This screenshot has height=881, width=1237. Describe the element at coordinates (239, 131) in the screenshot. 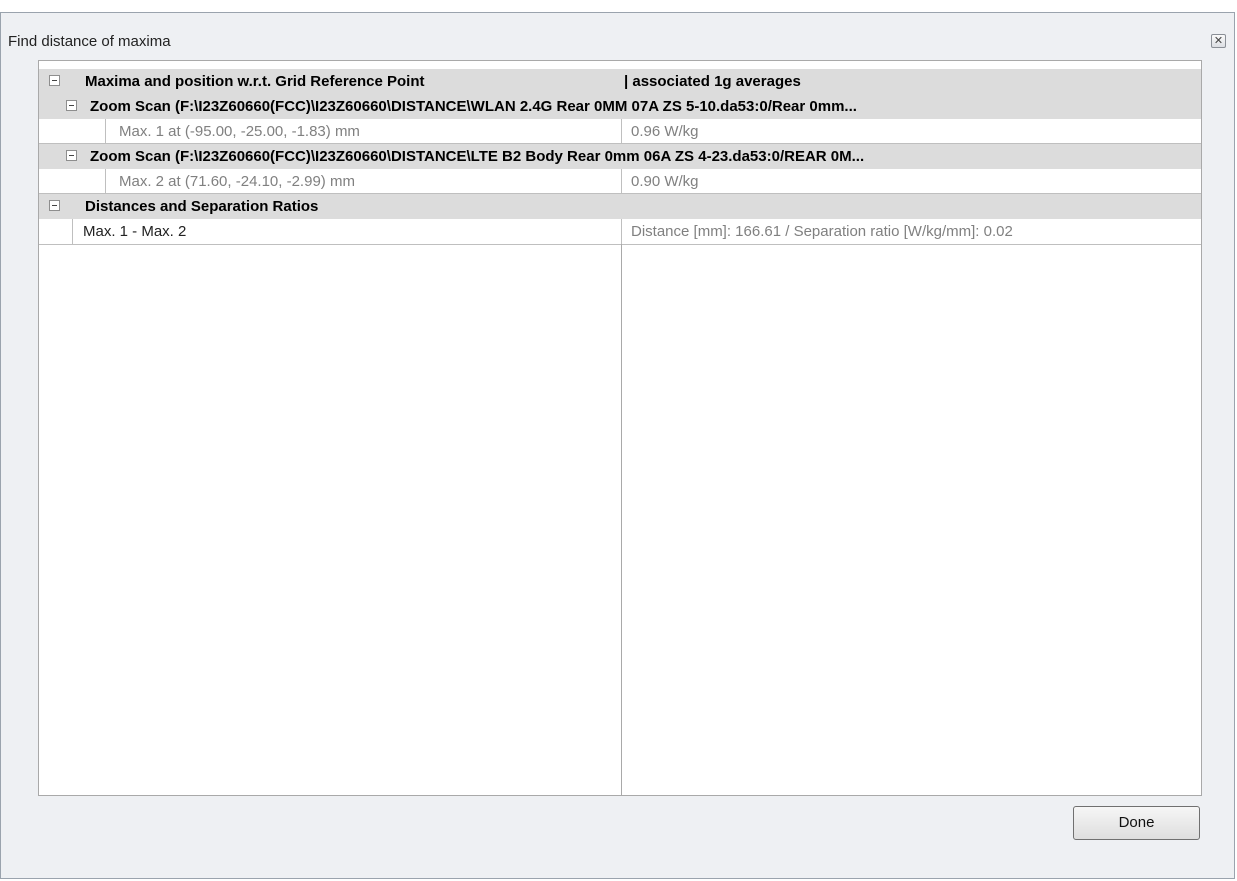

I see `max1-label: Max. 1 at (-95.00, -25.00, -1.83) mm` at that location.